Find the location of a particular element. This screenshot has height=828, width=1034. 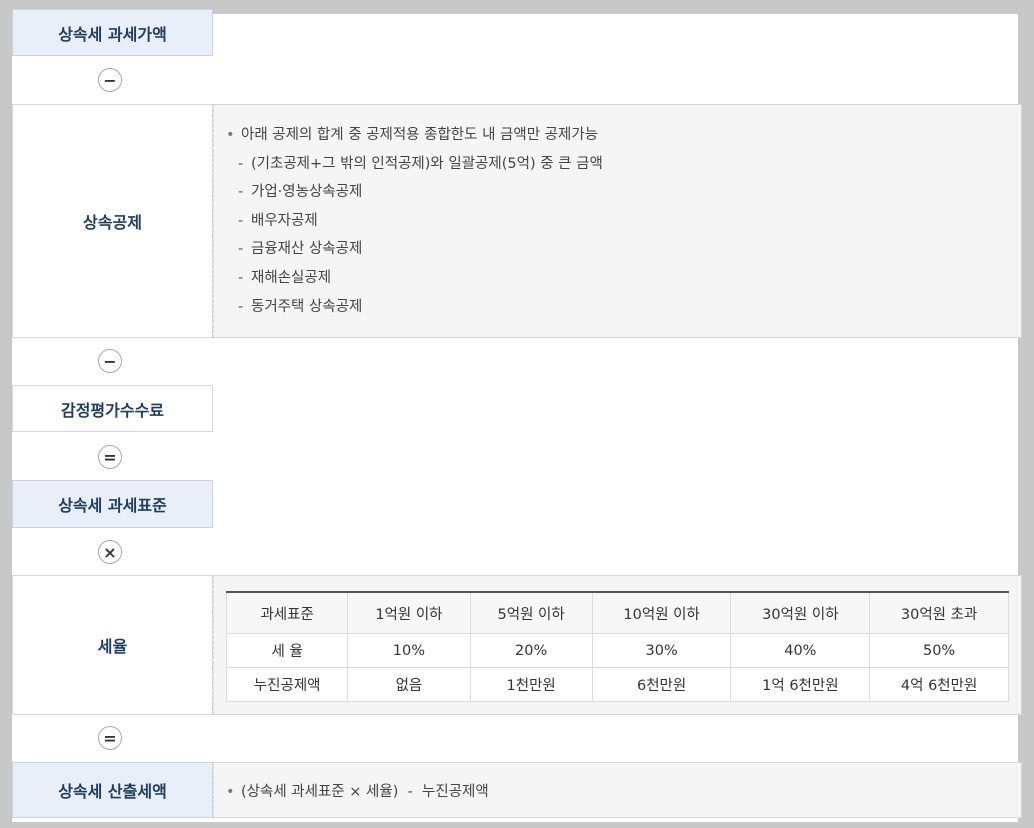

appraisal-fee-label: 감정평가수수료 is located at coordinates (112, 408).